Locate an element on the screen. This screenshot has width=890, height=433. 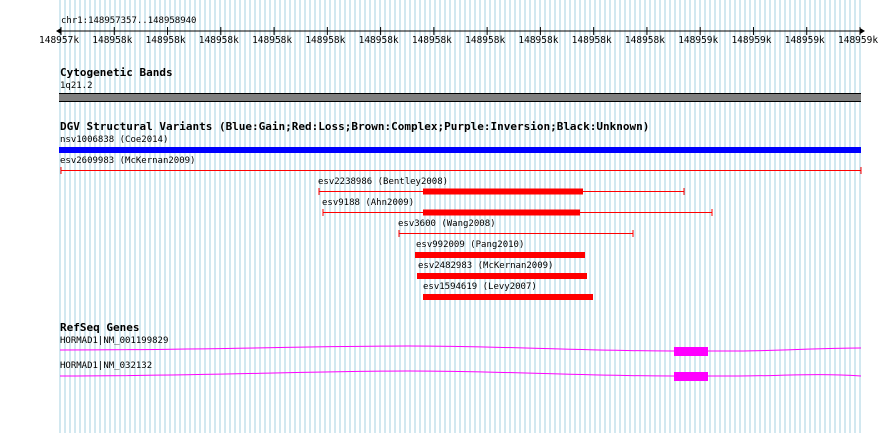
cytoband-label: 1q21.2 is located at coordinates (76, 86).